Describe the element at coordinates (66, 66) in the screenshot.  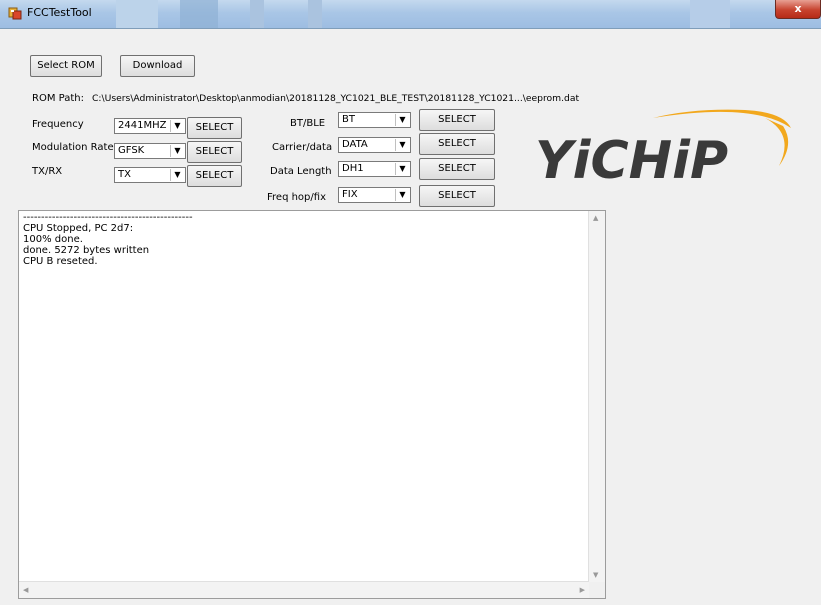
I see `select-rom-button: Select ROM` at that location.